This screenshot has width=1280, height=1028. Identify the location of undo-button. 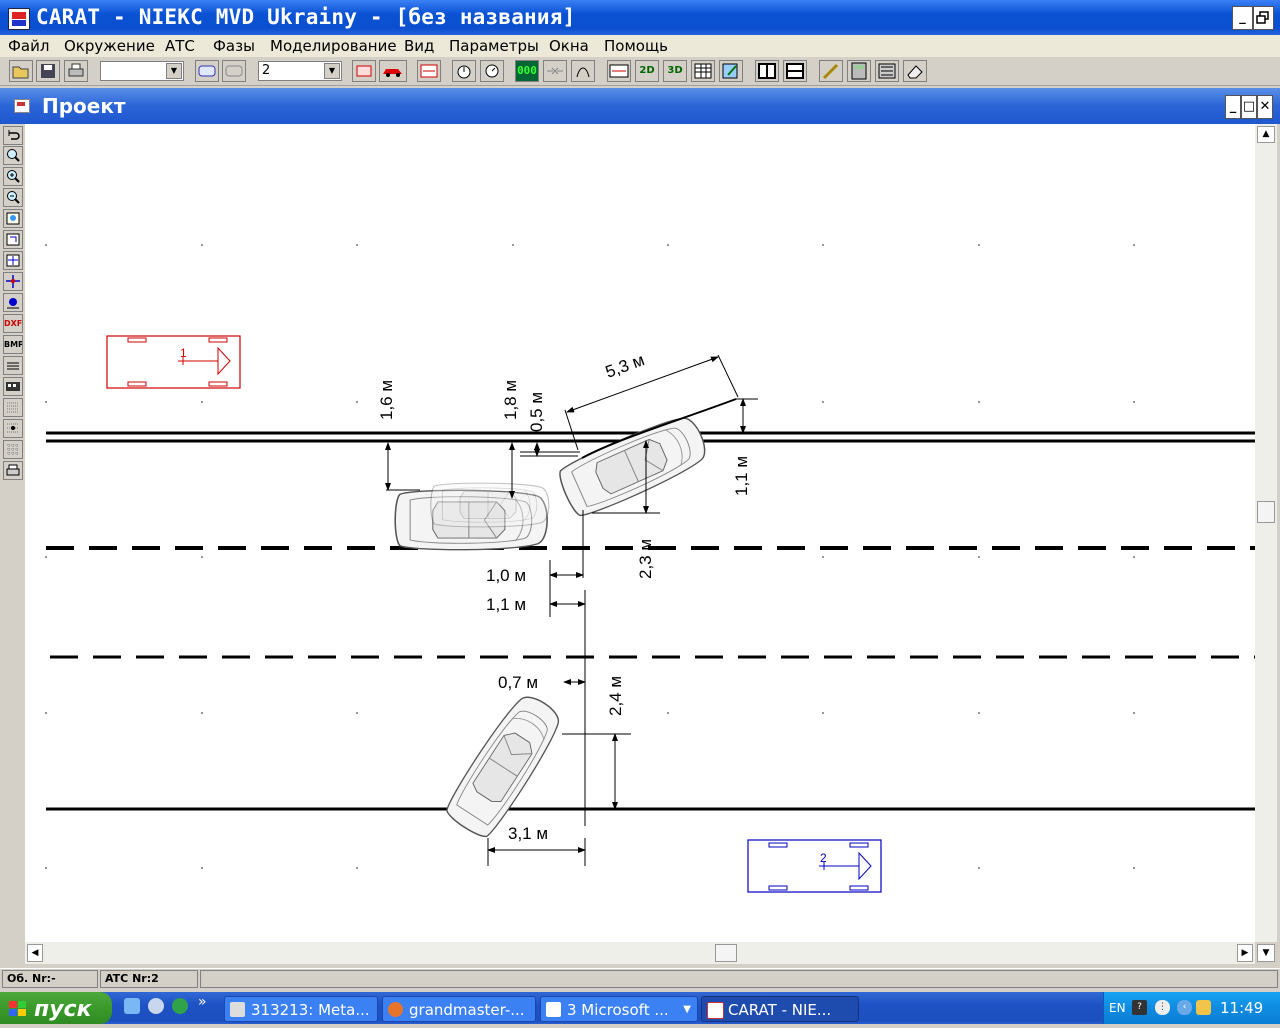
(13, 135).